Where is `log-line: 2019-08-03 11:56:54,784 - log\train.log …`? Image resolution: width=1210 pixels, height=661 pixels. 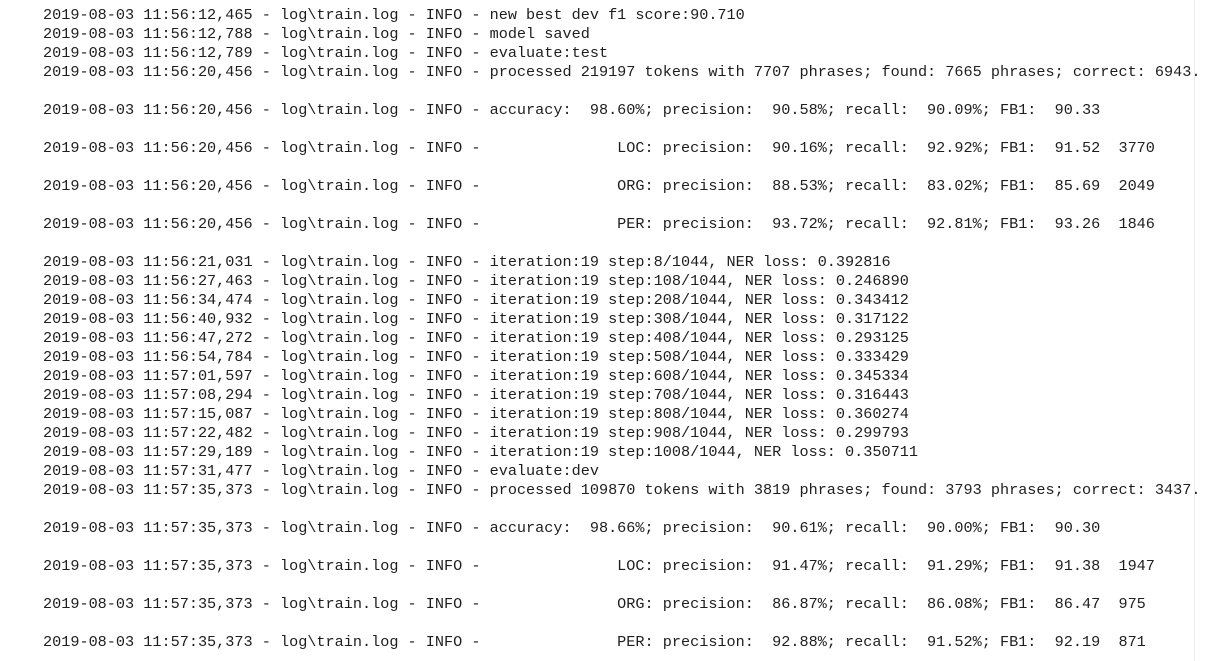 log-line: 2019-08-03 11:56:54,784 - log\train.log … is located at coordinates (476, 357).